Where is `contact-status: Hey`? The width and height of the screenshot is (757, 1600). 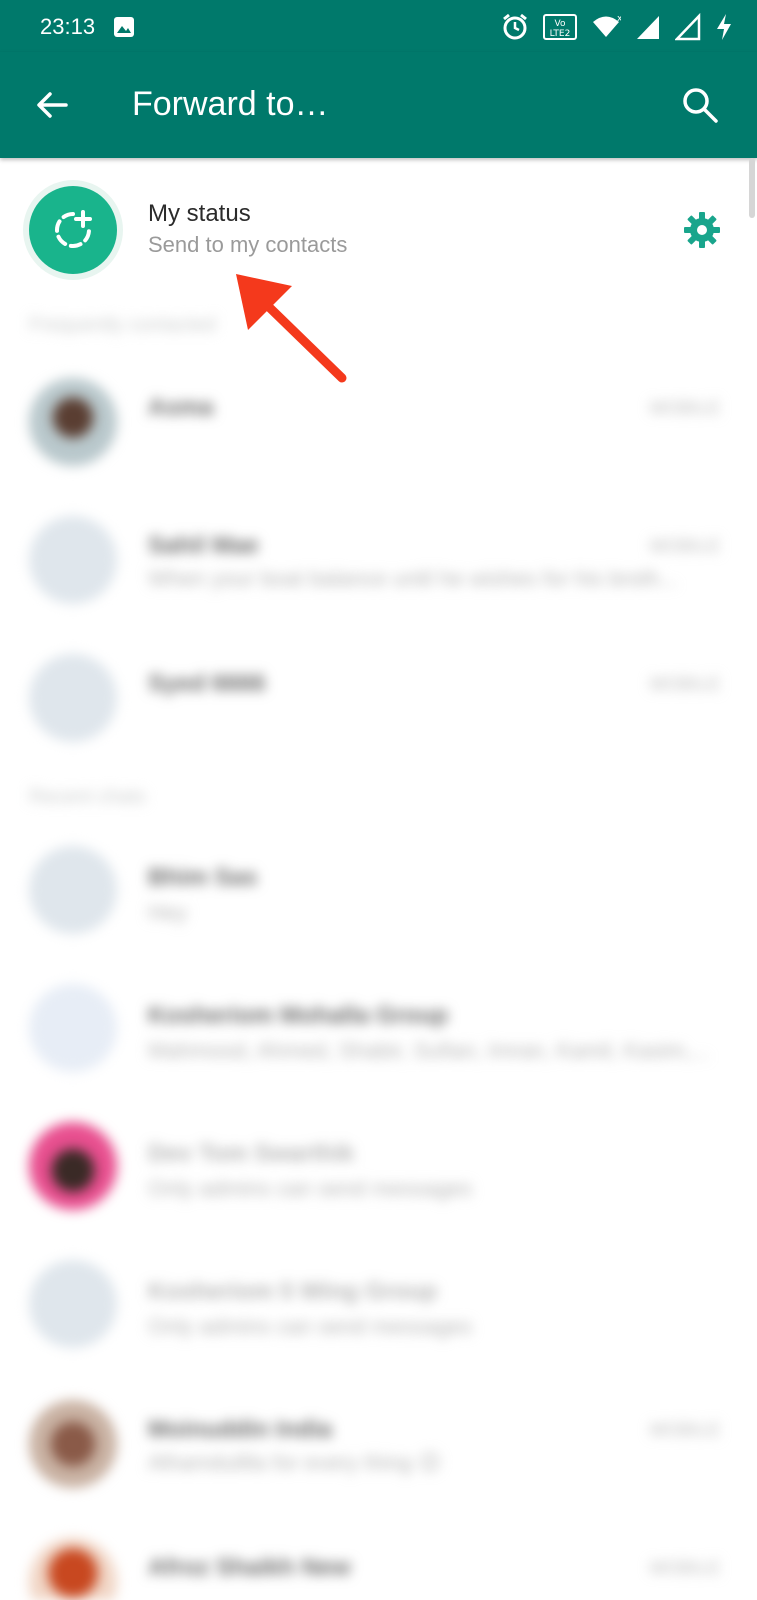
contact-status: Hey is located at coordinates (168, 912).